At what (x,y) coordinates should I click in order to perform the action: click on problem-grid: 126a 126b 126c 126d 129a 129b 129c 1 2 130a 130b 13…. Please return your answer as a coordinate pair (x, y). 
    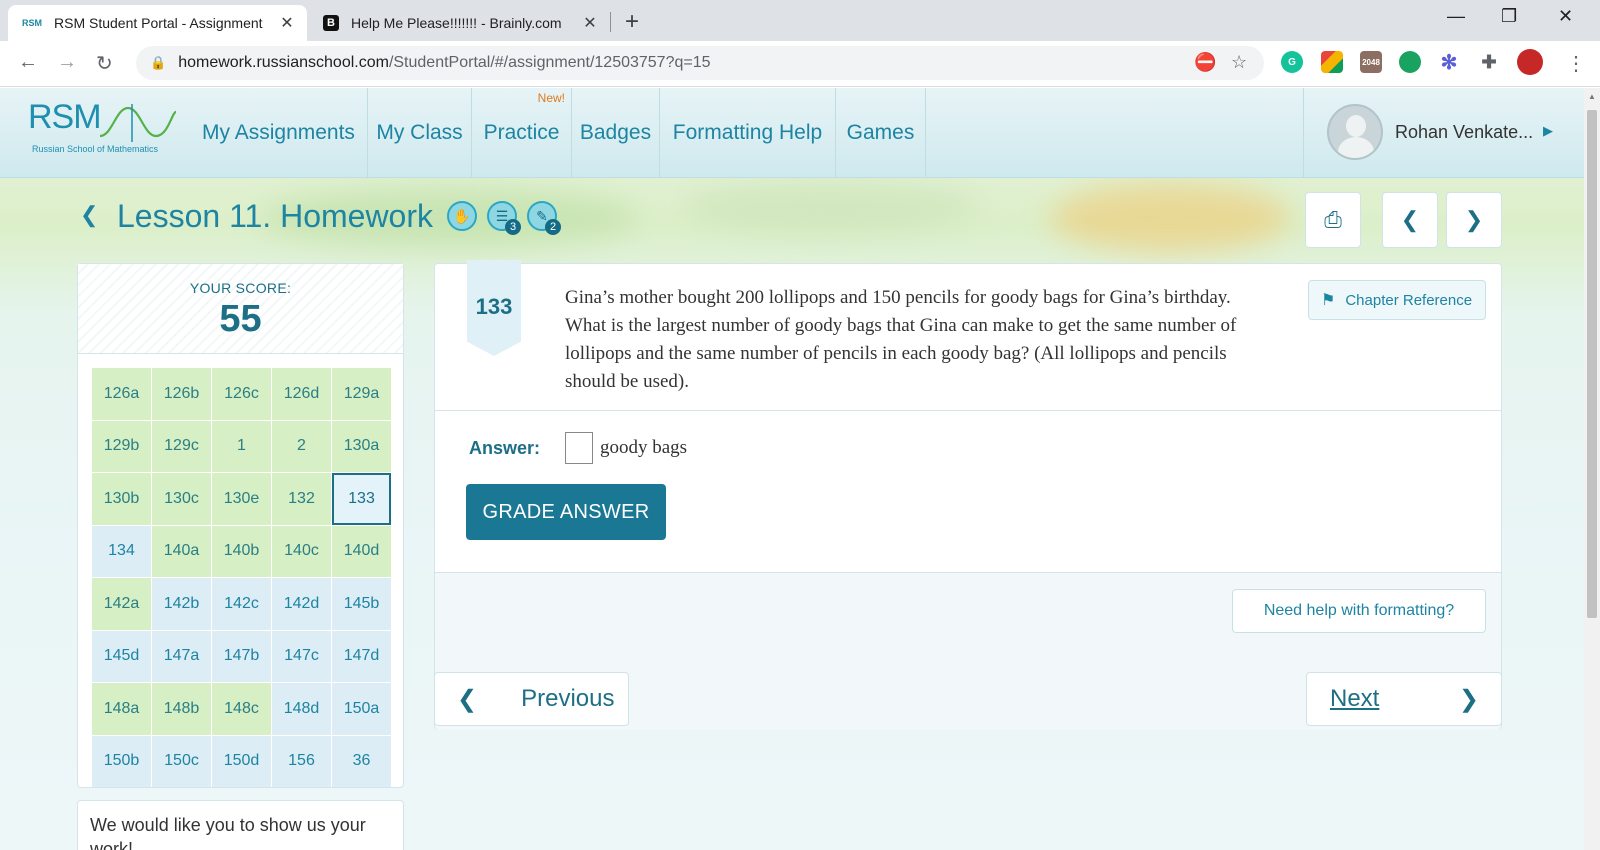
    Looking at the image, I should click on (242, 577).